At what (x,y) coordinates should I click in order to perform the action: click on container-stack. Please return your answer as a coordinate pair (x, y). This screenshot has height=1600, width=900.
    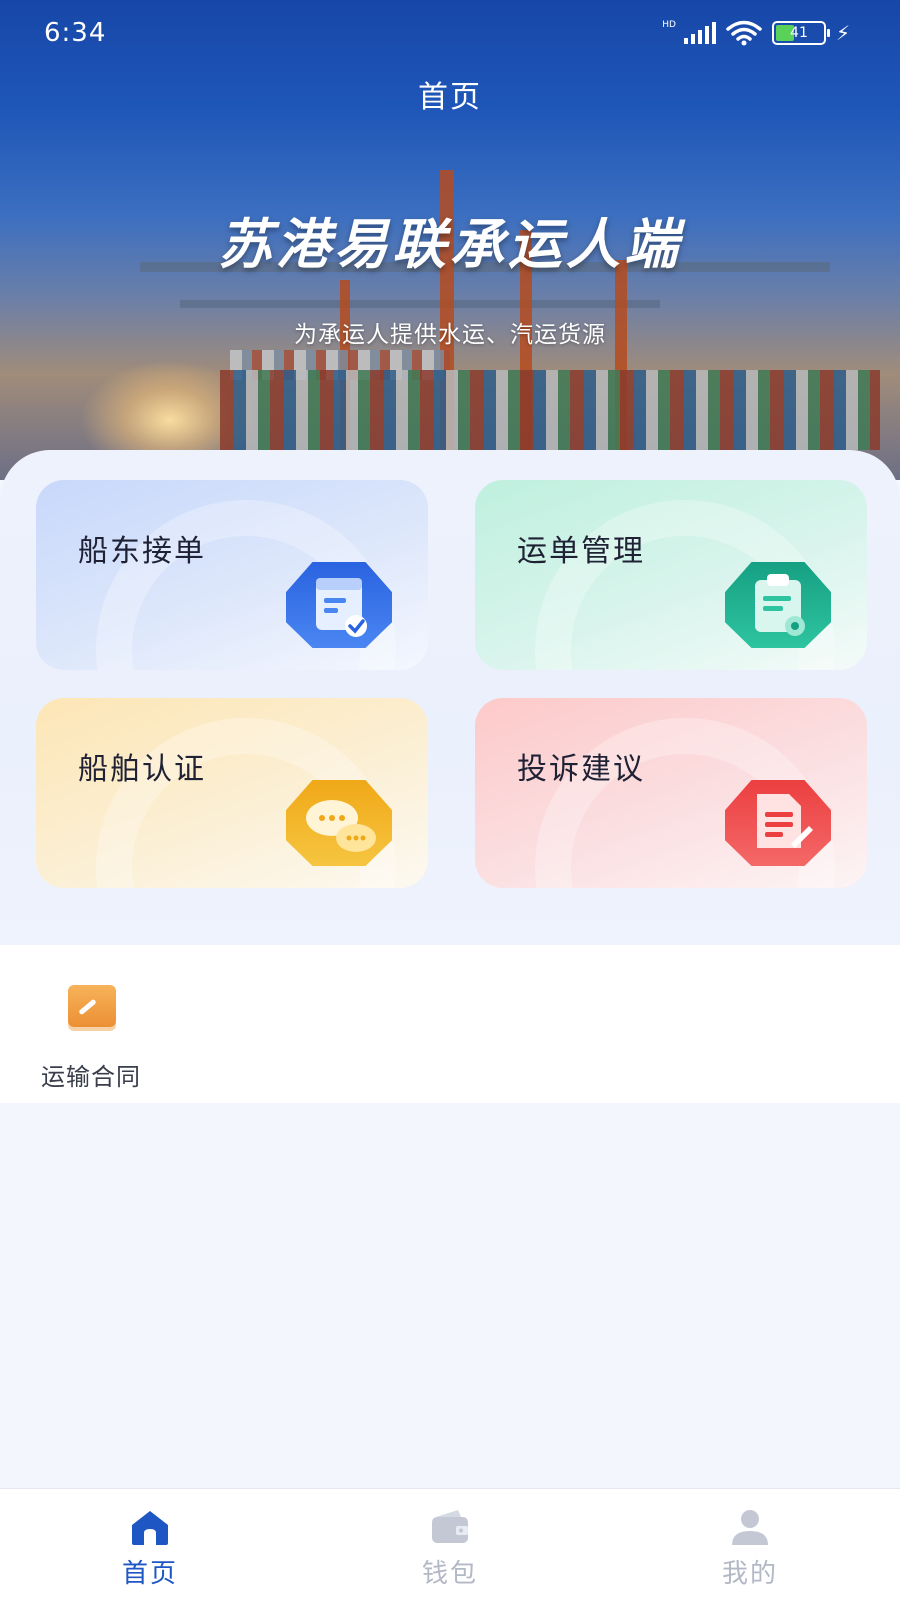
    Looking at the image, I should click on (550, 410).